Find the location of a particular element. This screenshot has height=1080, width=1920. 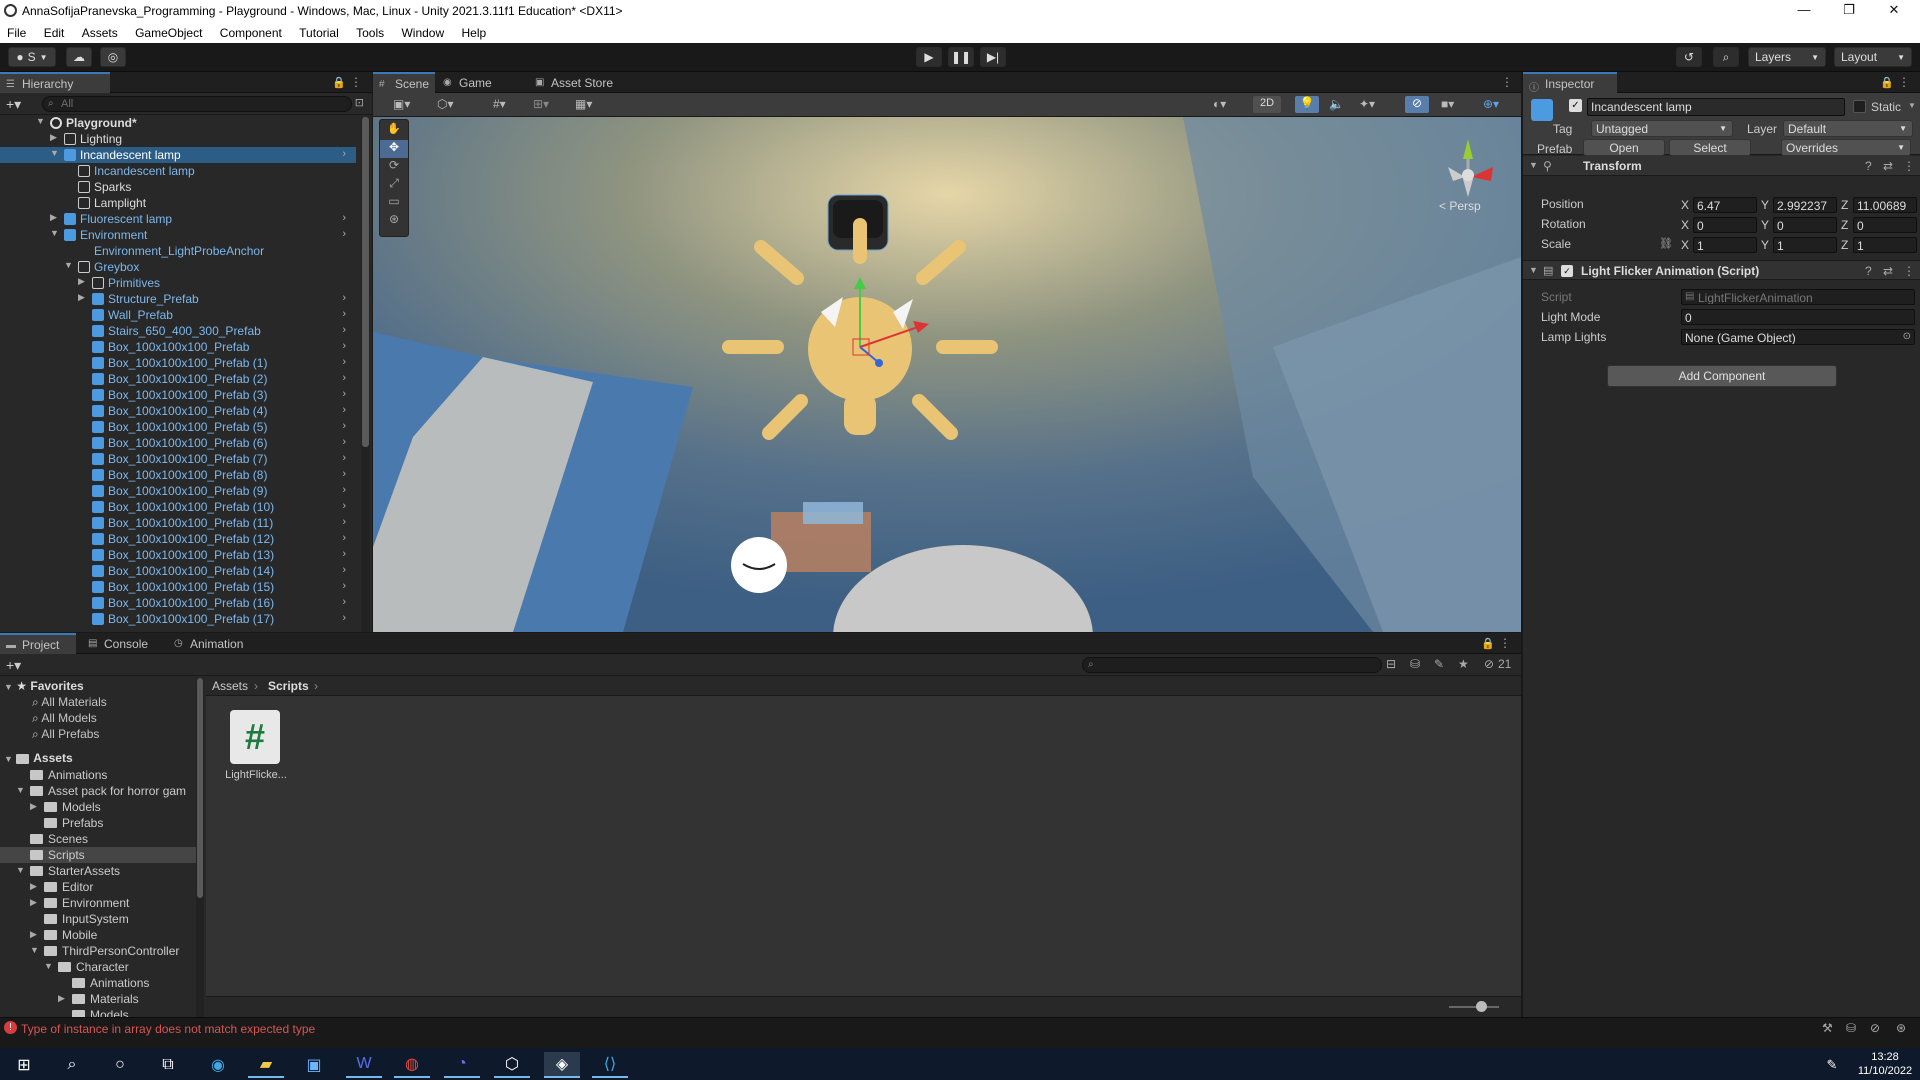

tab-inspector: ⓘ Inspector is located at coordinates (1570, 83).